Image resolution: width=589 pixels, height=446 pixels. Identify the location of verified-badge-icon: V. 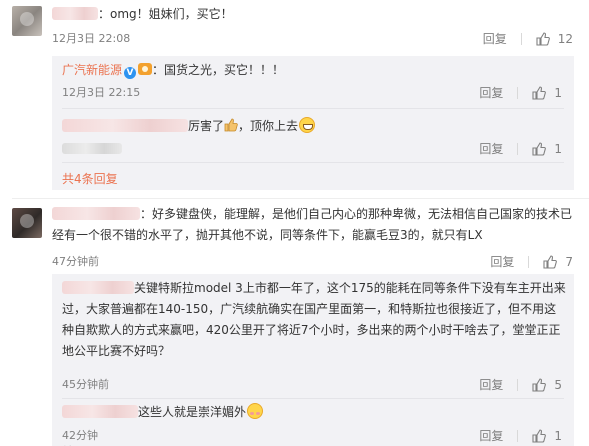
(130, 73).